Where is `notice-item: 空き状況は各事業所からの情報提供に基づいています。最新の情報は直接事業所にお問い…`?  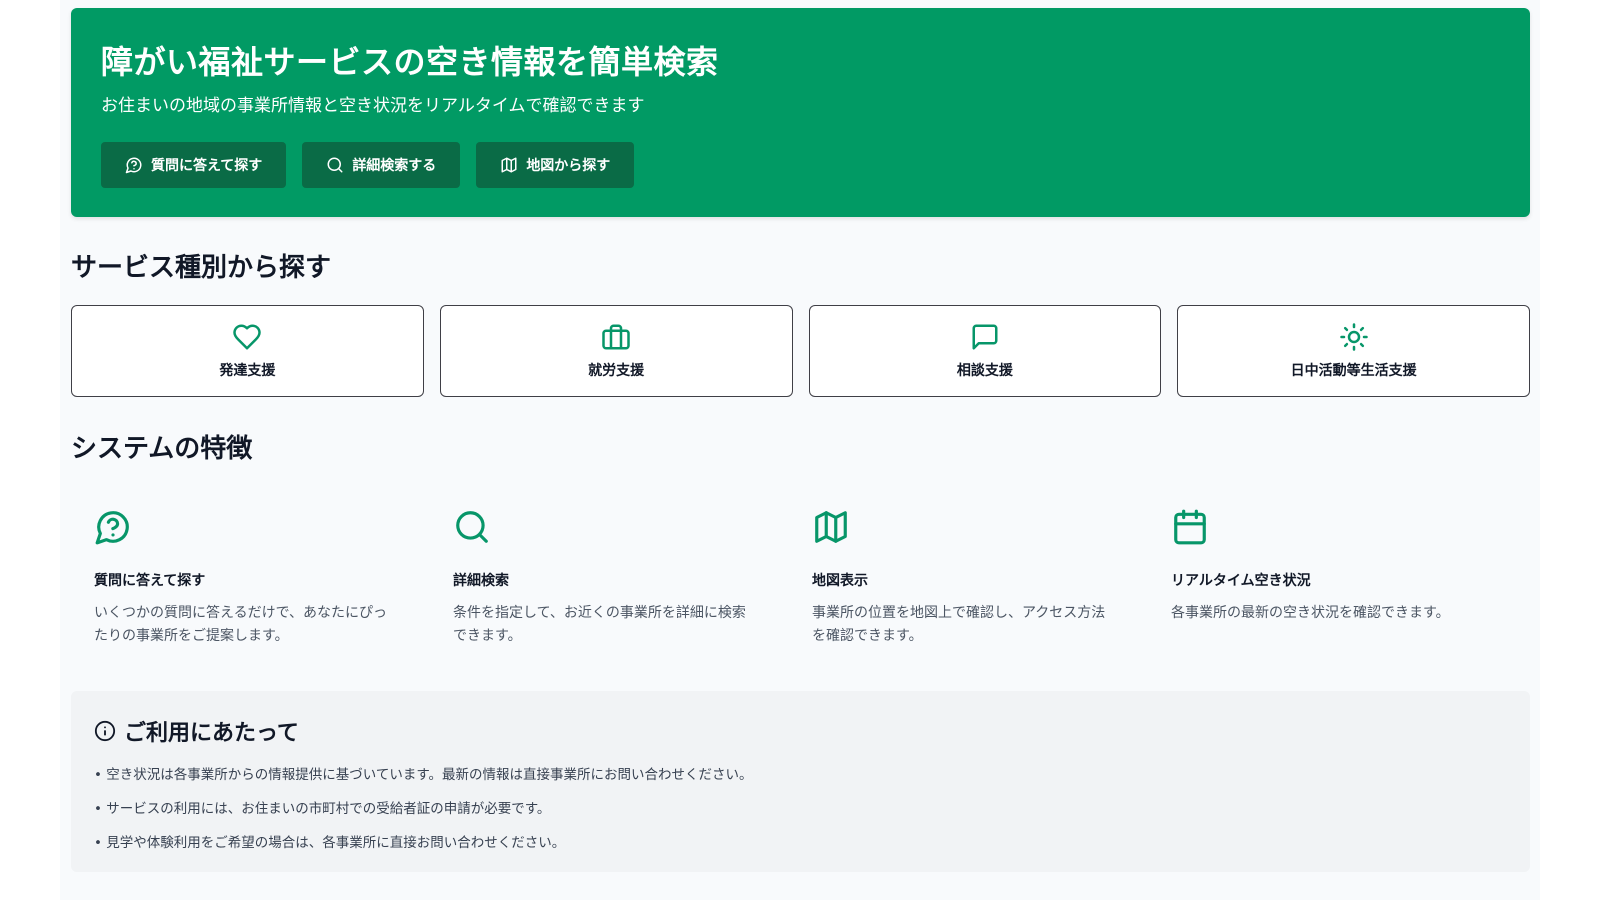
notice-item: 空き状況は各事業所からの情報提供に基づいています。最新の情報は直接事業所にお問い… is located at coordinates (800, 775).